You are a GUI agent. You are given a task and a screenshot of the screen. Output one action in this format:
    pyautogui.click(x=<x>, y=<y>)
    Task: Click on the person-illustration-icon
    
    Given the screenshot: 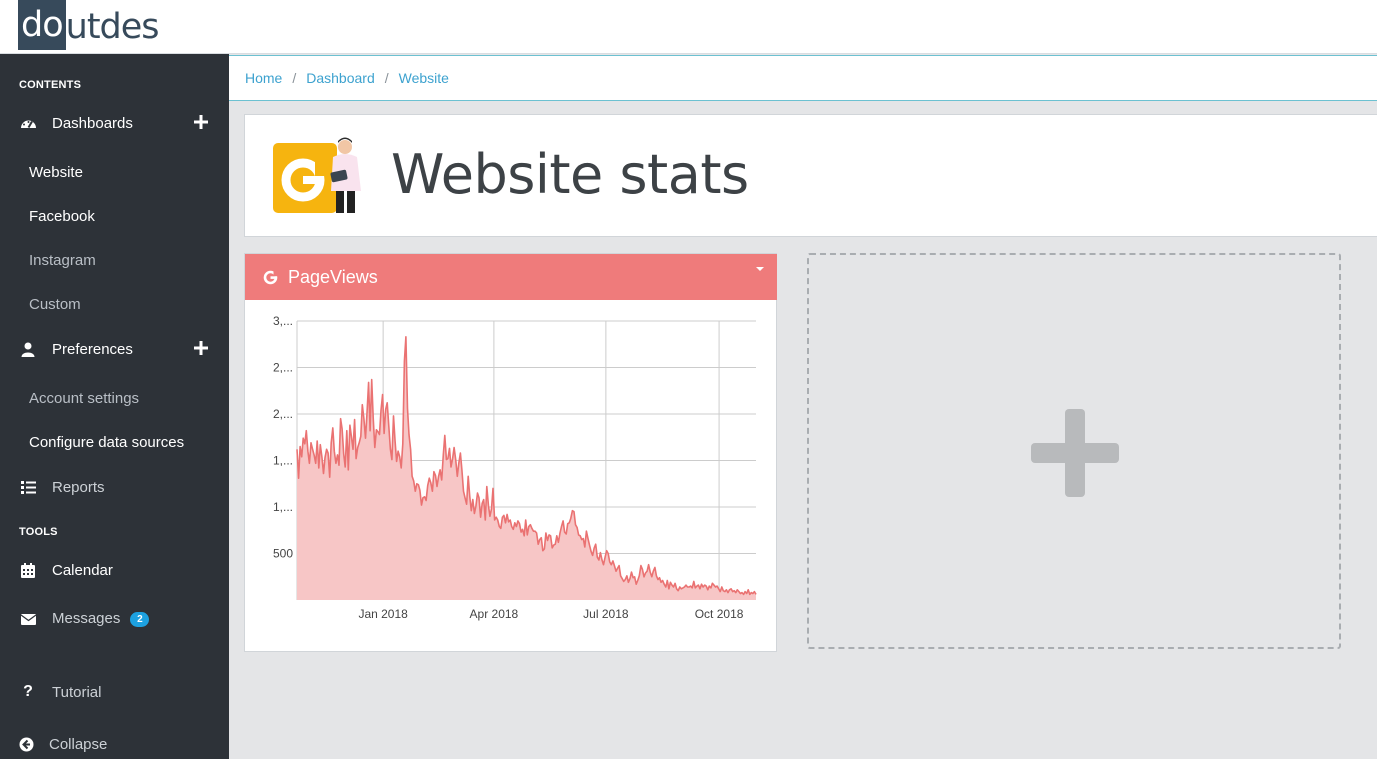 What is the action you would take?
    pyautogui.click(x=347, y=175)
    